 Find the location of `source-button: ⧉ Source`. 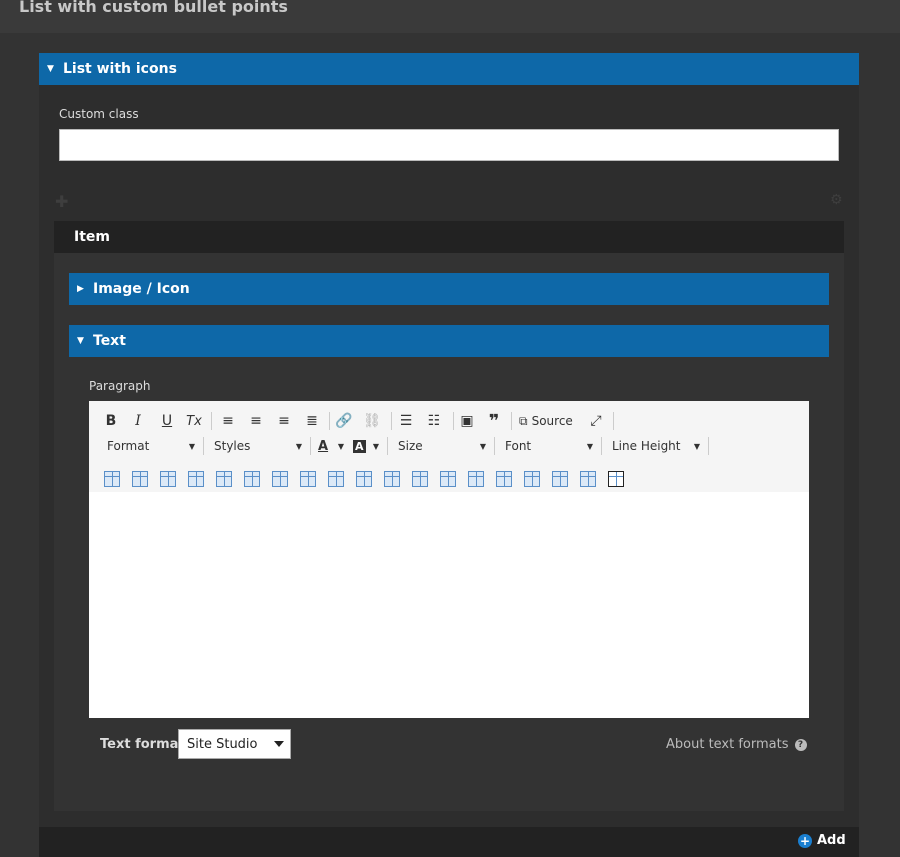

source-button: ⧉ Source is located at coordinates (549, 421).